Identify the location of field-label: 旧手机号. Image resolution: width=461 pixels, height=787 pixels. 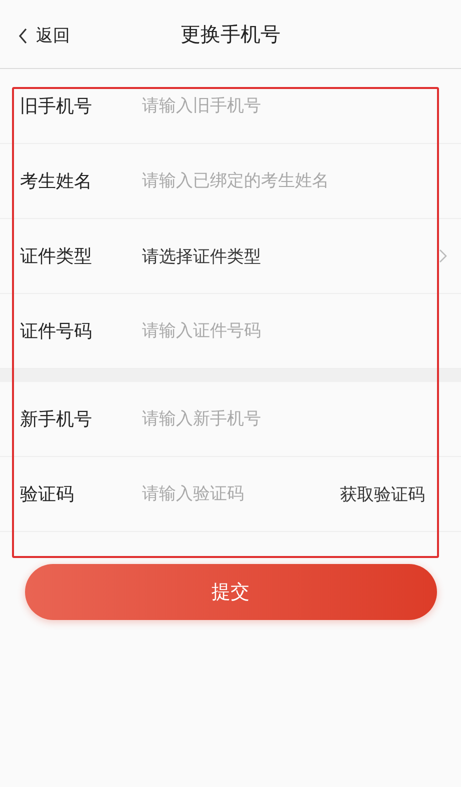
(56, 106).